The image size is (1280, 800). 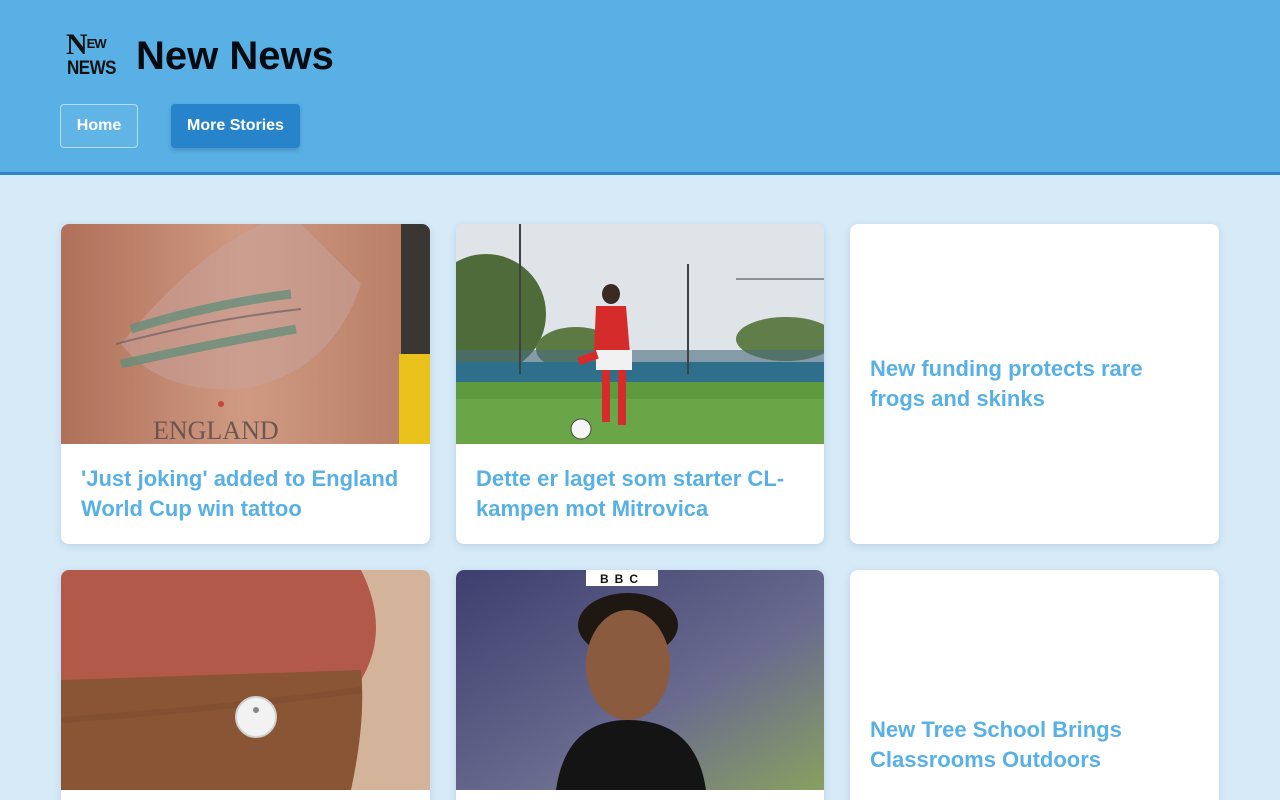 I want to click on more-stories-nav-button: More Stories, so click(x=235, y=126).